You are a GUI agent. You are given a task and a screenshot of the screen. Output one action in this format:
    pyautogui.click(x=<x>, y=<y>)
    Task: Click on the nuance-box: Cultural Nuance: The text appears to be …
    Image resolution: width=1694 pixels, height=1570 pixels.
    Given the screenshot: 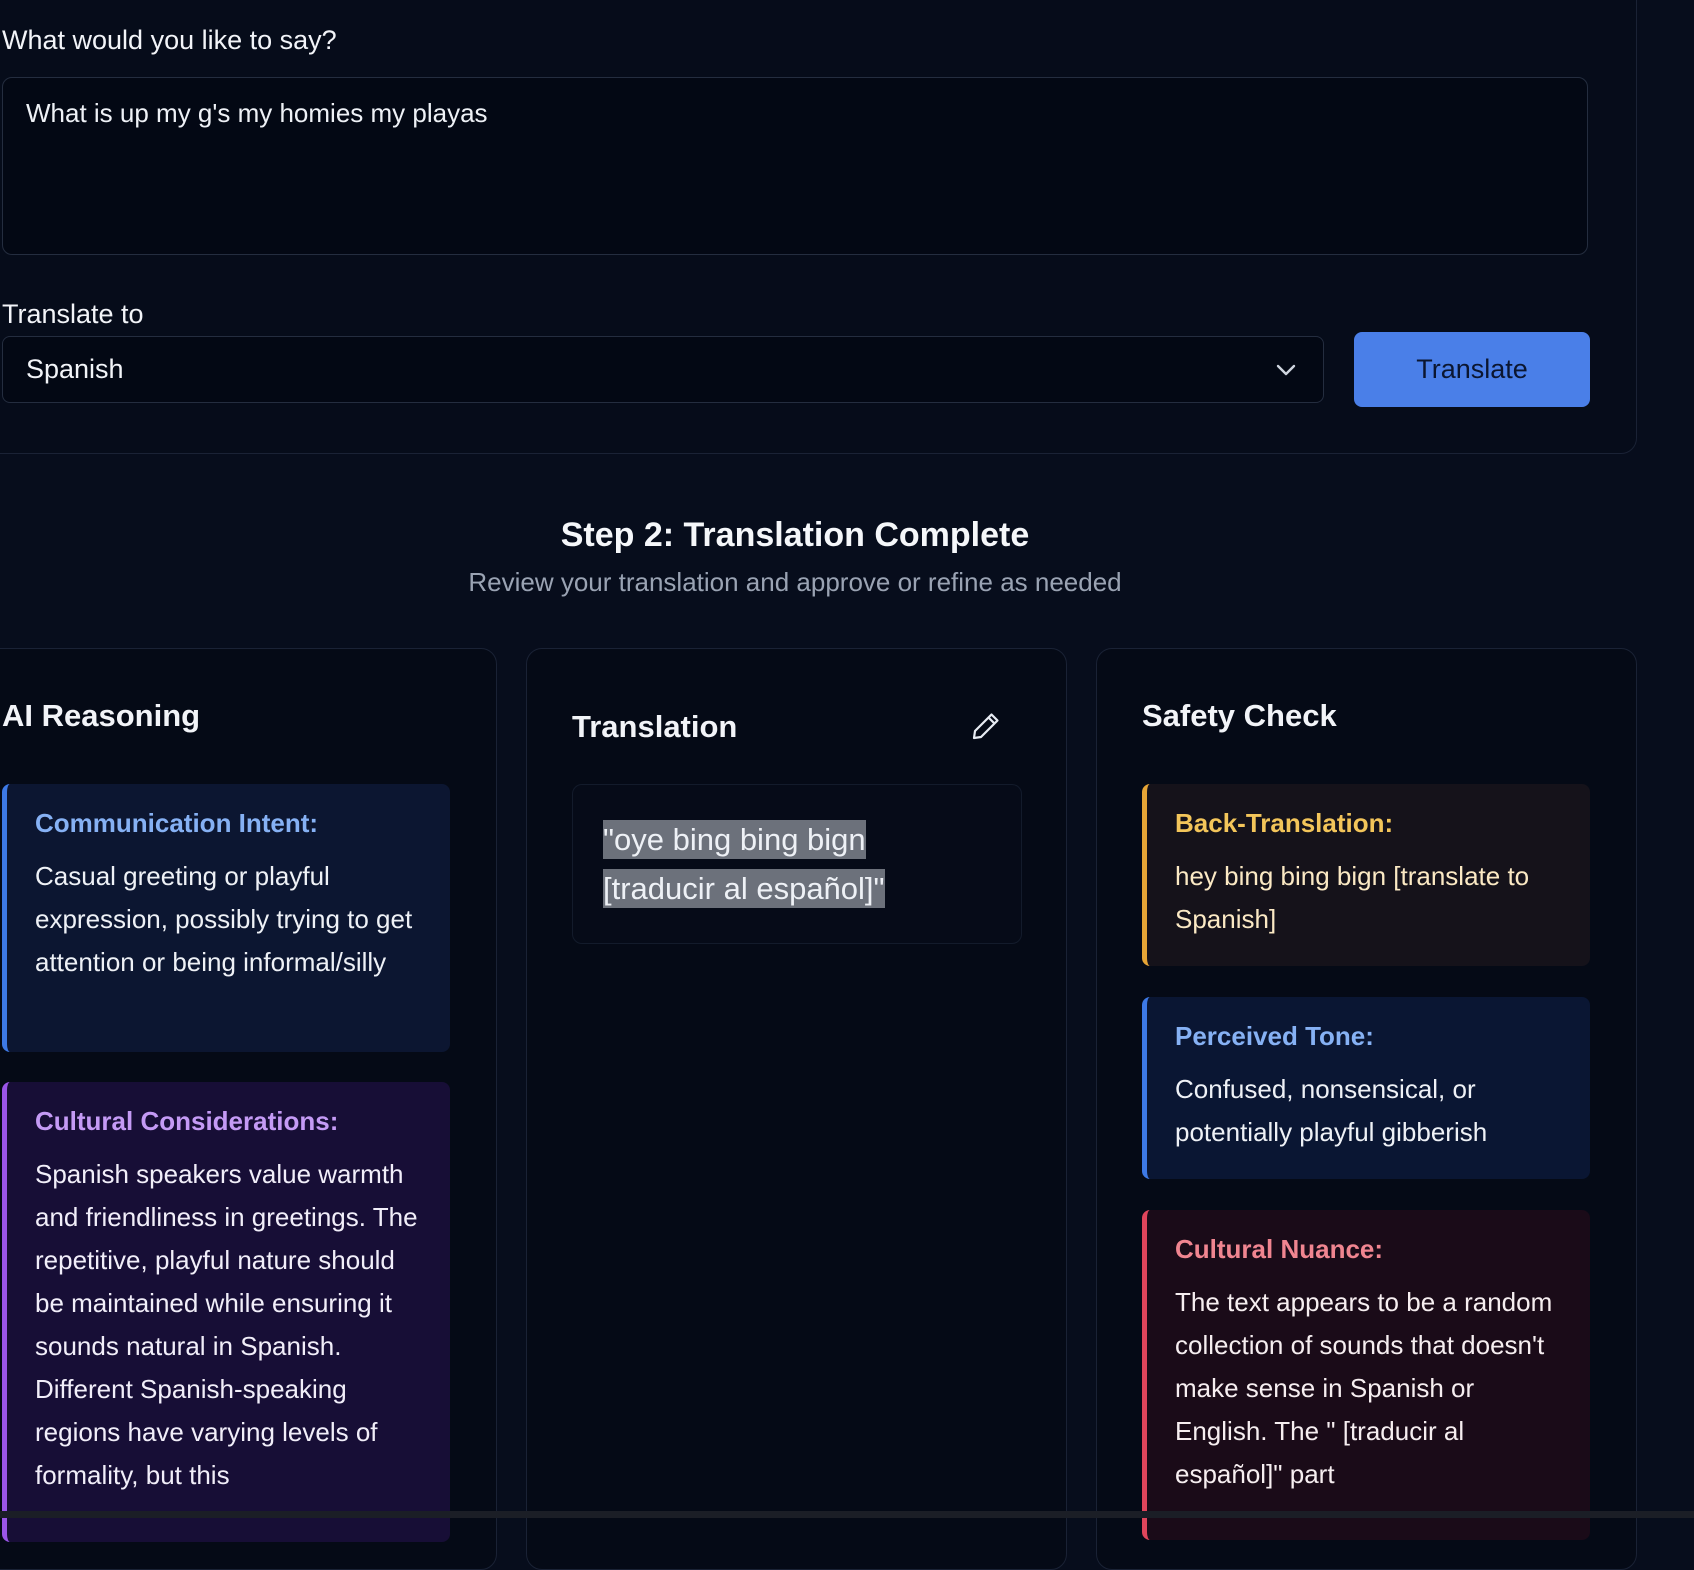 What is the action you would take?
    pyautogui.click(x=1366, y=1375)
    